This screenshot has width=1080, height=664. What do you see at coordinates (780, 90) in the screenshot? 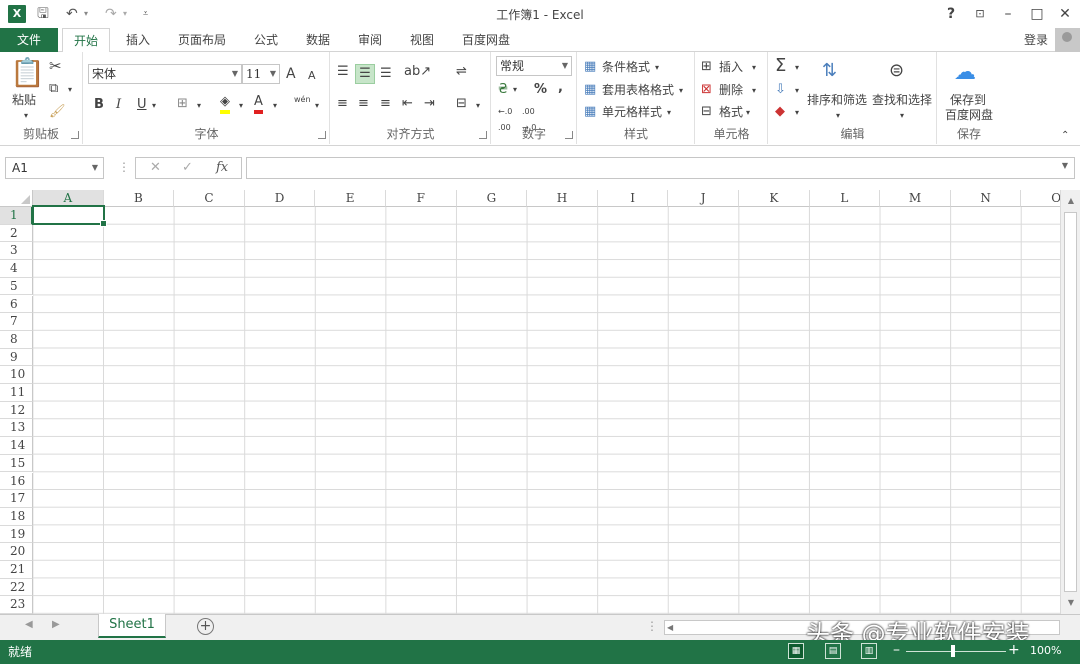
I see `fill-icon: ⇩` at bounding box center [780, 90].